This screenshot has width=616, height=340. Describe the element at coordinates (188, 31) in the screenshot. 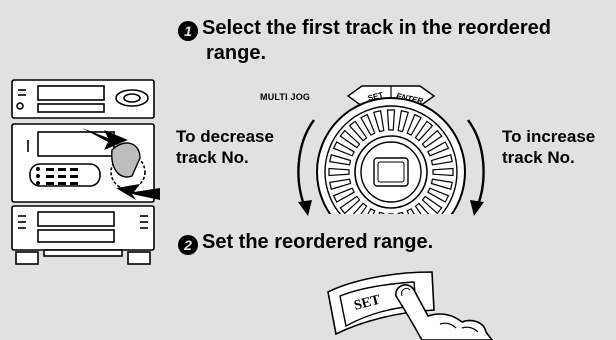

I see `step-1-number: 1` at that location.